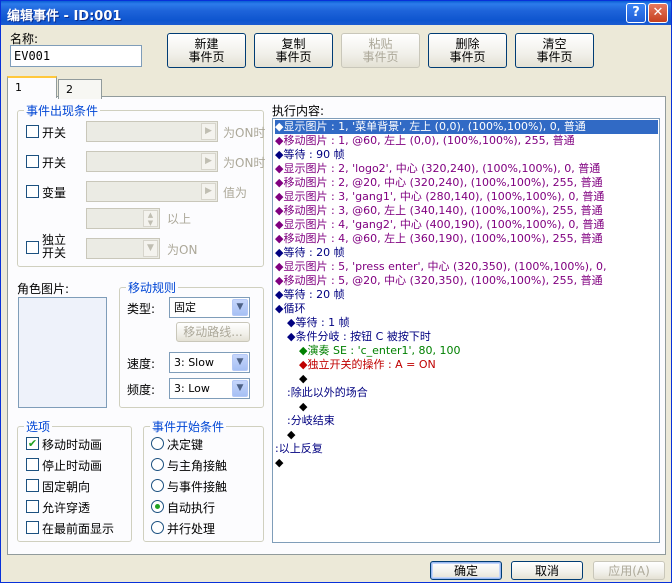 Image resolution: width=672 pixels, height=583 pixels. What do you see at coordinates (244, 163) in the screenshot?
I see `switch2-suffix: 为ON时` at bounding box center [244, 163].